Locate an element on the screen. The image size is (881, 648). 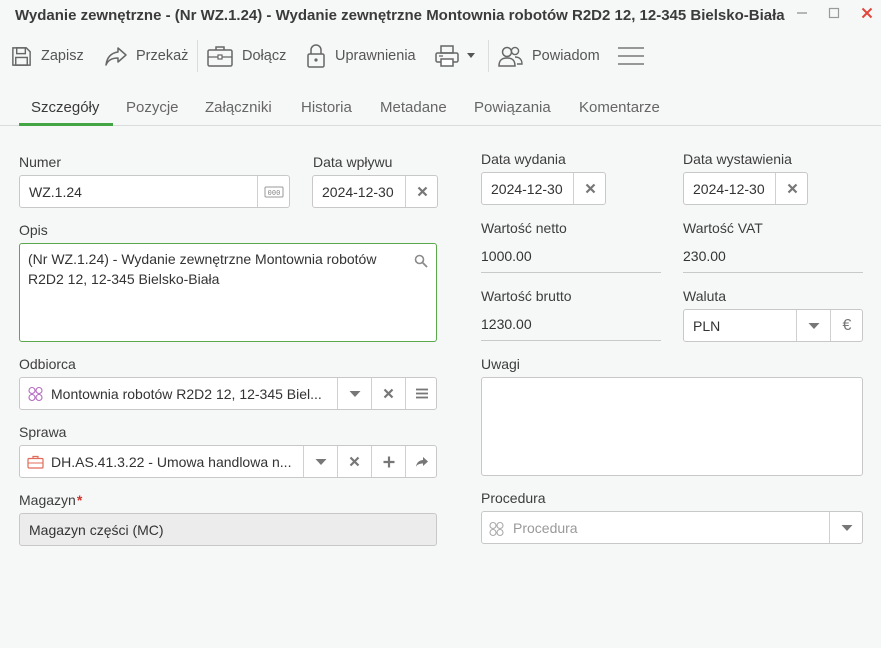
data-wplywu-value: 2024-12-30 is located at coordinates (358, 191).